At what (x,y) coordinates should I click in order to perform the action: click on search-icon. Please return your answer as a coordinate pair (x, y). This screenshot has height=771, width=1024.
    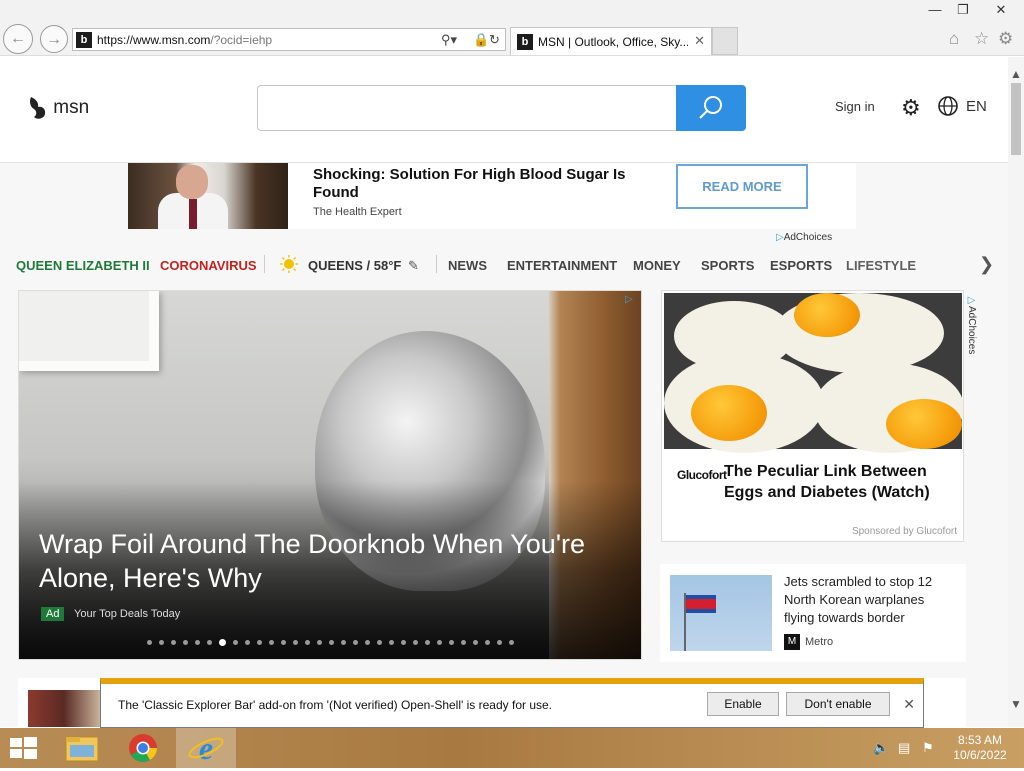
    Looking at the image, I should click on (710, 107).